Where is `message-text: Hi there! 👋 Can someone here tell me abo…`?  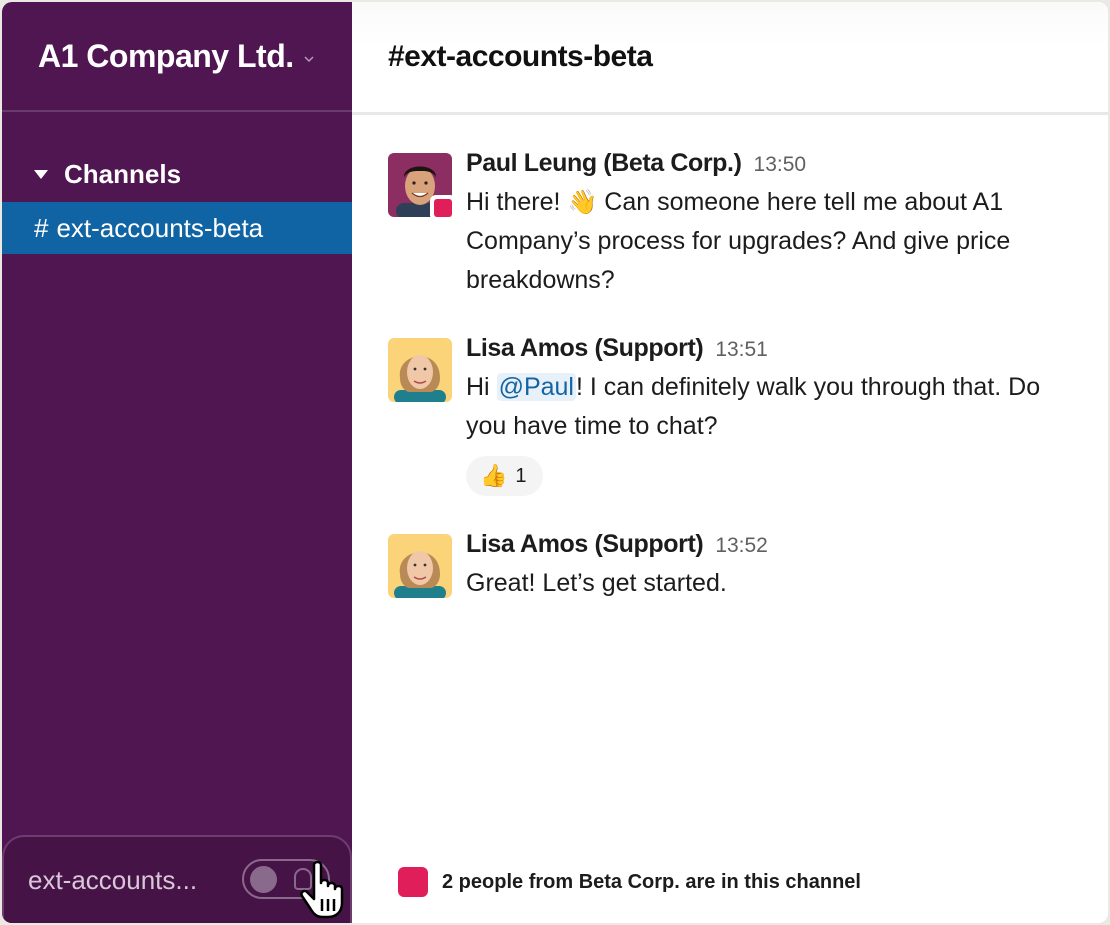 message-text: Hi there! 👋 Can someone here tell me abo… is located at coordinates (766, 241).